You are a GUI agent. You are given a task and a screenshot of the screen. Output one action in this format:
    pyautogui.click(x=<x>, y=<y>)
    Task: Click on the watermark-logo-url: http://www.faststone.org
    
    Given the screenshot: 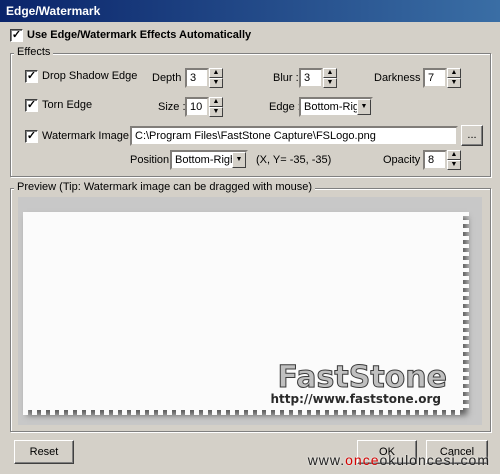 What is the action you would take?
    pyautogui.click(x=355, y=399)
    